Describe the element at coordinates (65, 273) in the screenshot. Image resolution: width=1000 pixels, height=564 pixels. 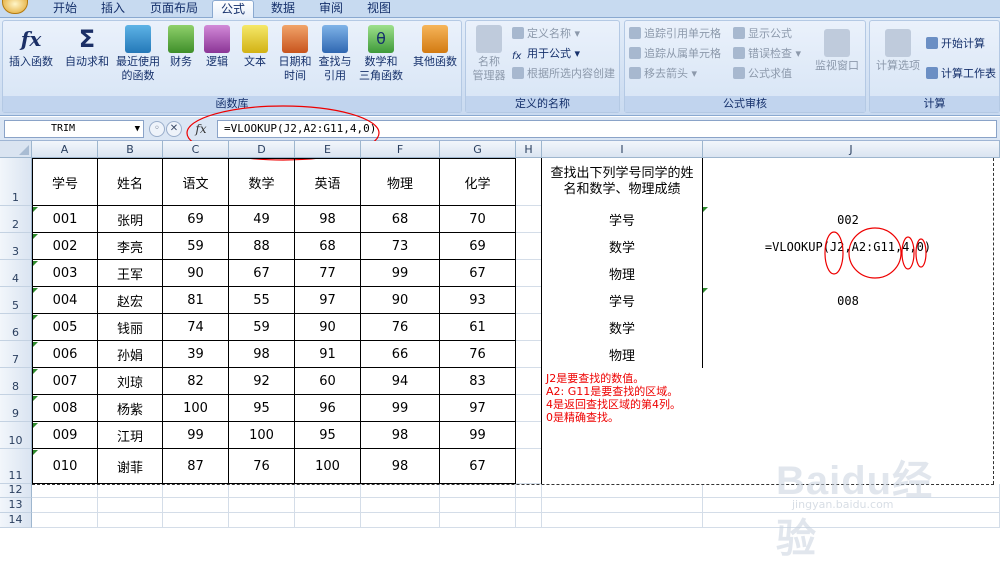
I see `table-cell: 003` at that location.